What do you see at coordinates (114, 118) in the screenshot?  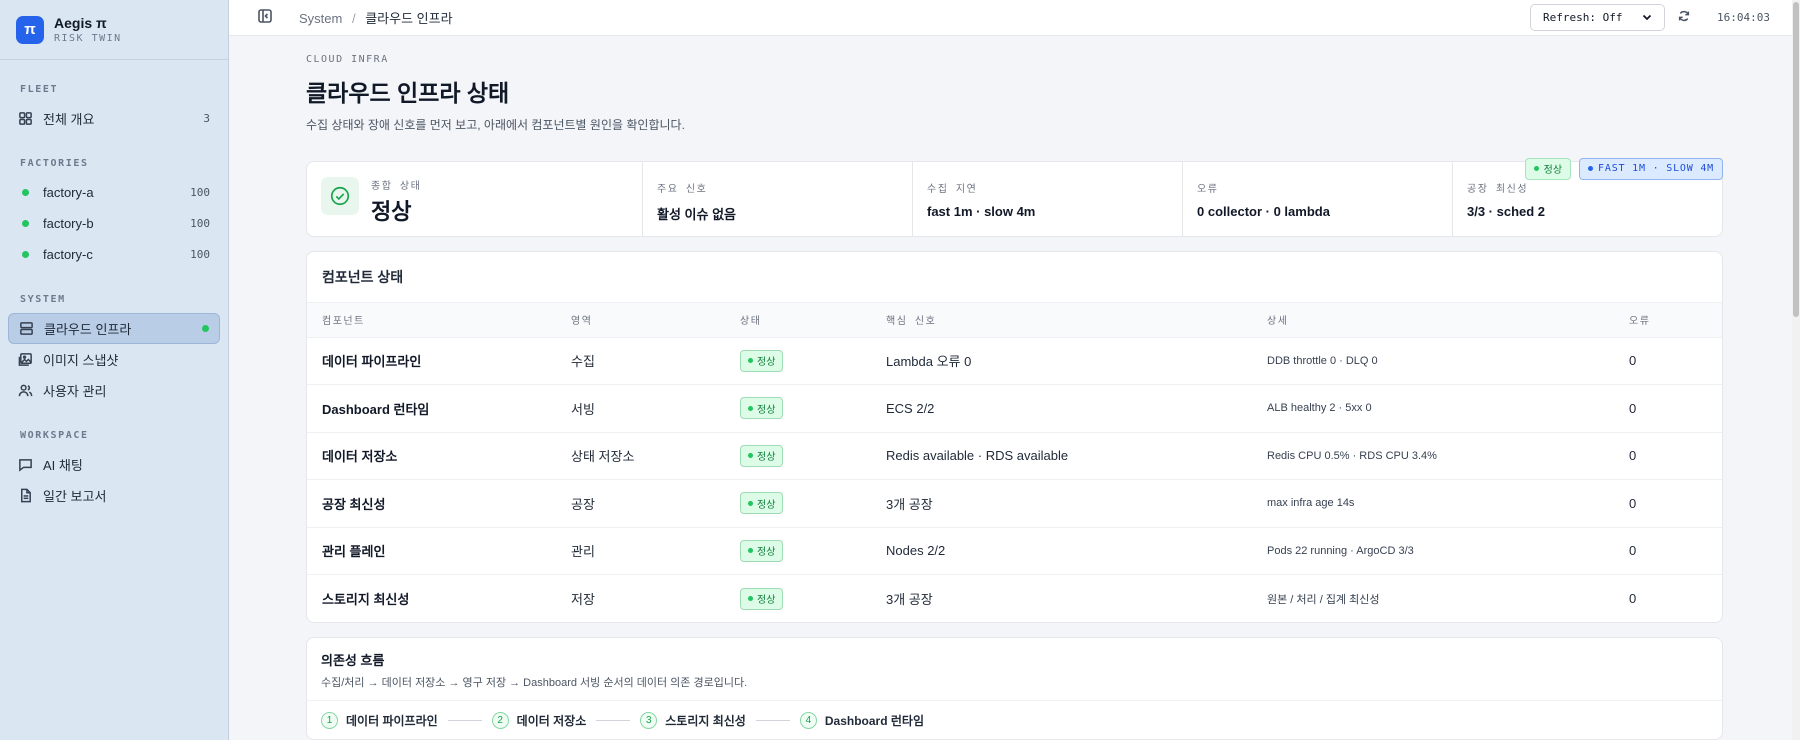 I see `sidebar-item-overview: 전체 개요 3` at bounding box center [114, 118].